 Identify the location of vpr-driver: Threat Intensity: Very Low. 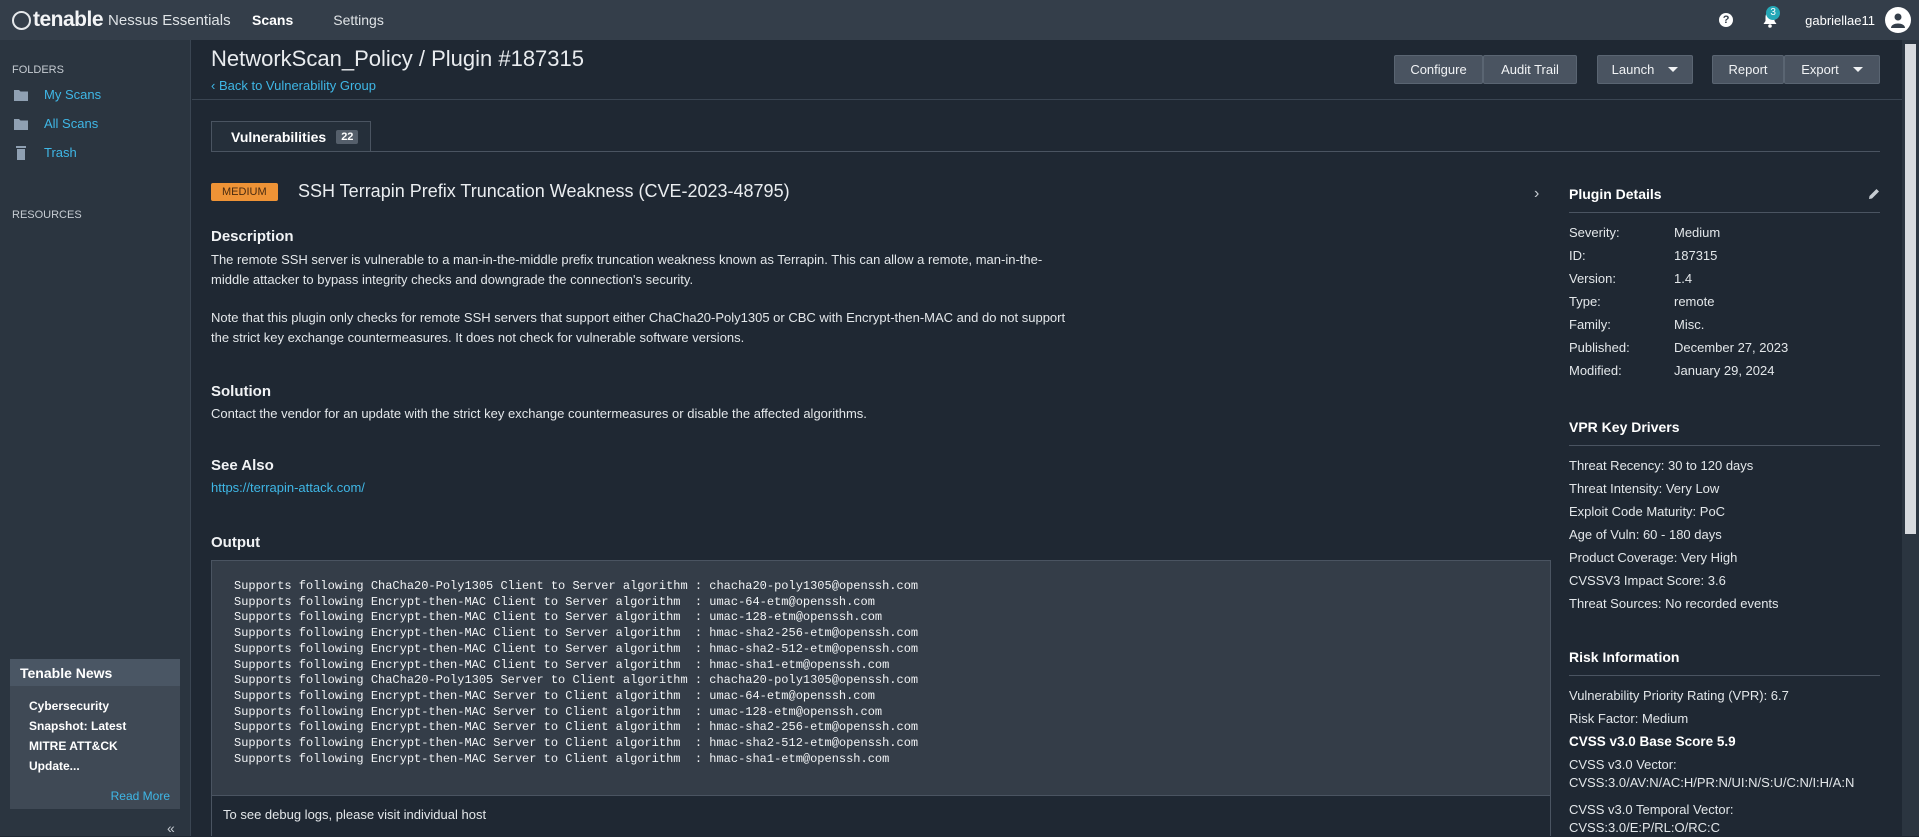
(1644, 488).